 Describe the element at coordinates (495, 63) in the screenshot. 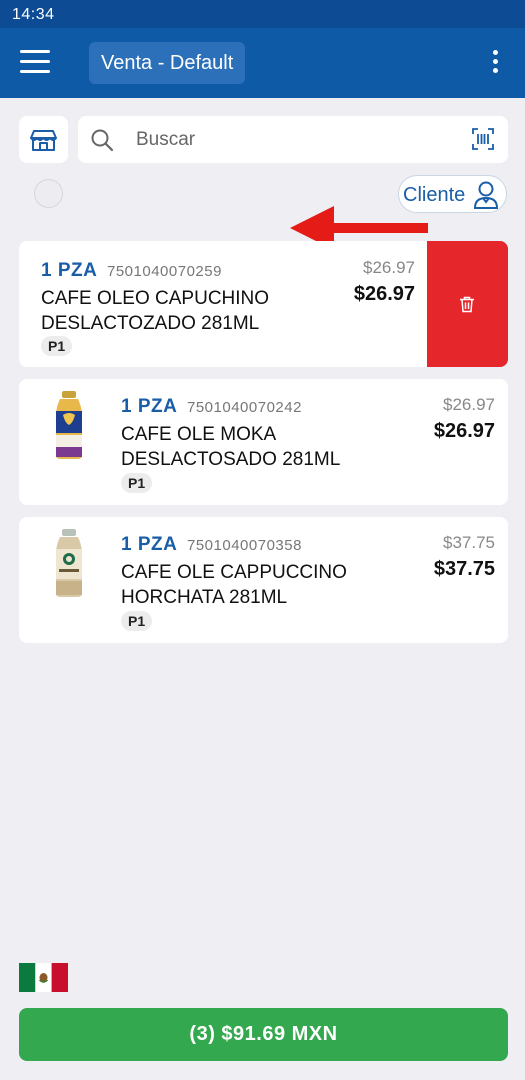

I see `more-vertical-icon` at that location.